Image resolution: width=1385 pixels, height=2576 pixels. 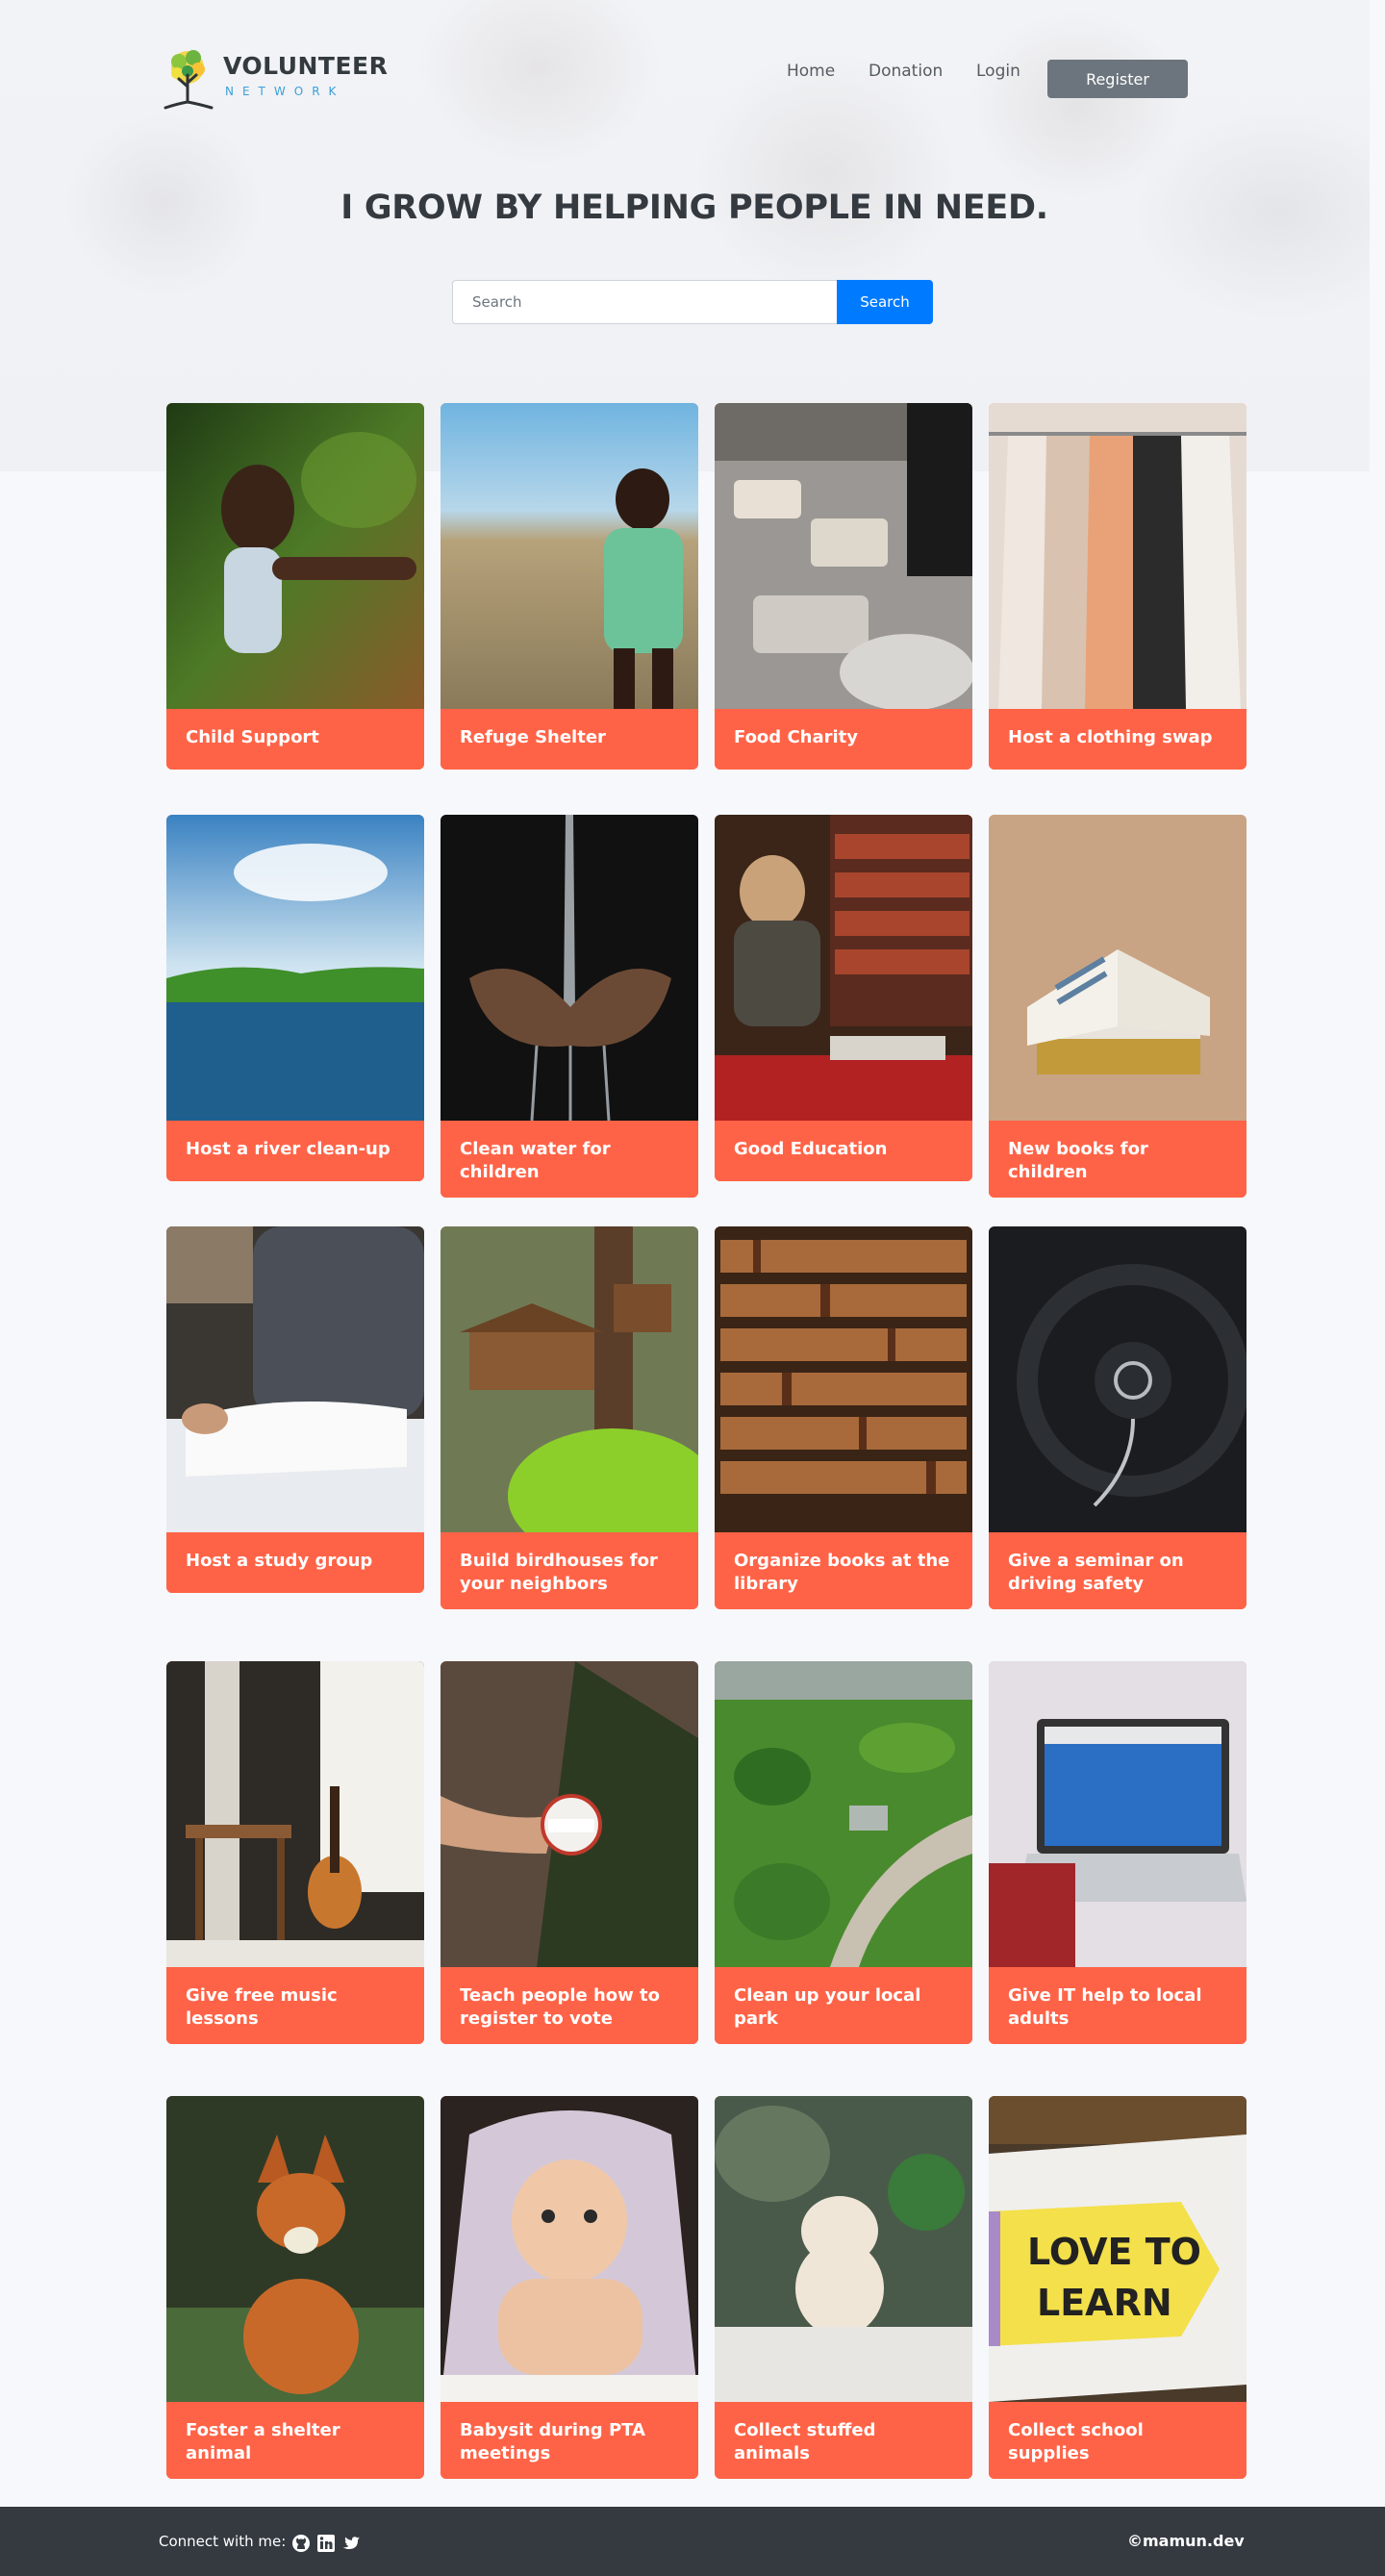 I want to click on event-title: Host a study group, so click(x=295, y=1562).